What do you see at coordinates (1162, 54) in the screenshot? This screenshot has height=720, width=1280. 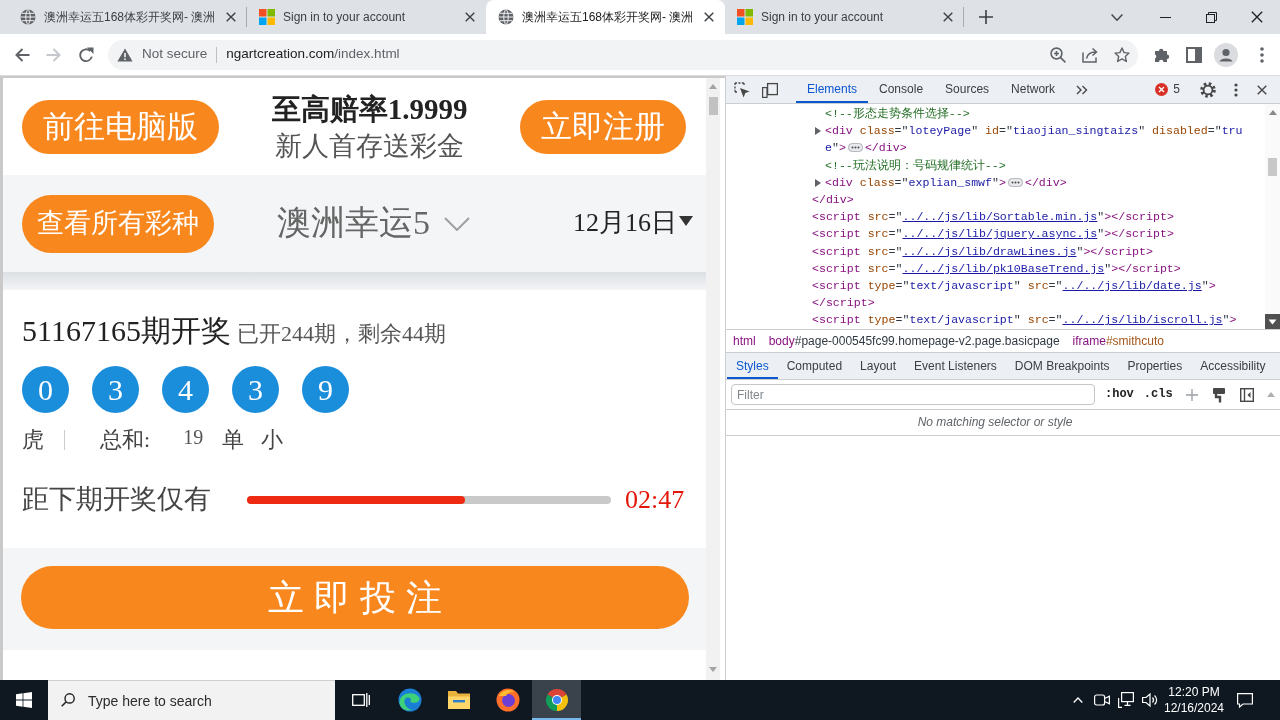 I see `puzzle-piece-icon` at bounding box center [1162, 54].